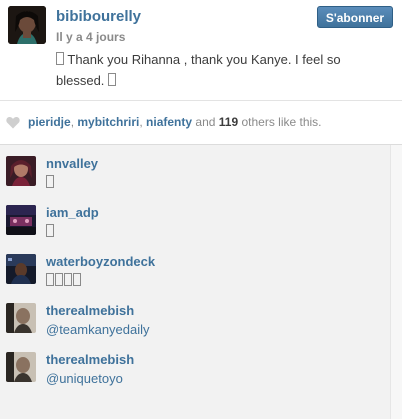 The height and width of the screenshot is (419, 402). I want to click on comment-text: @uniquetoyo, so click(84, 378).